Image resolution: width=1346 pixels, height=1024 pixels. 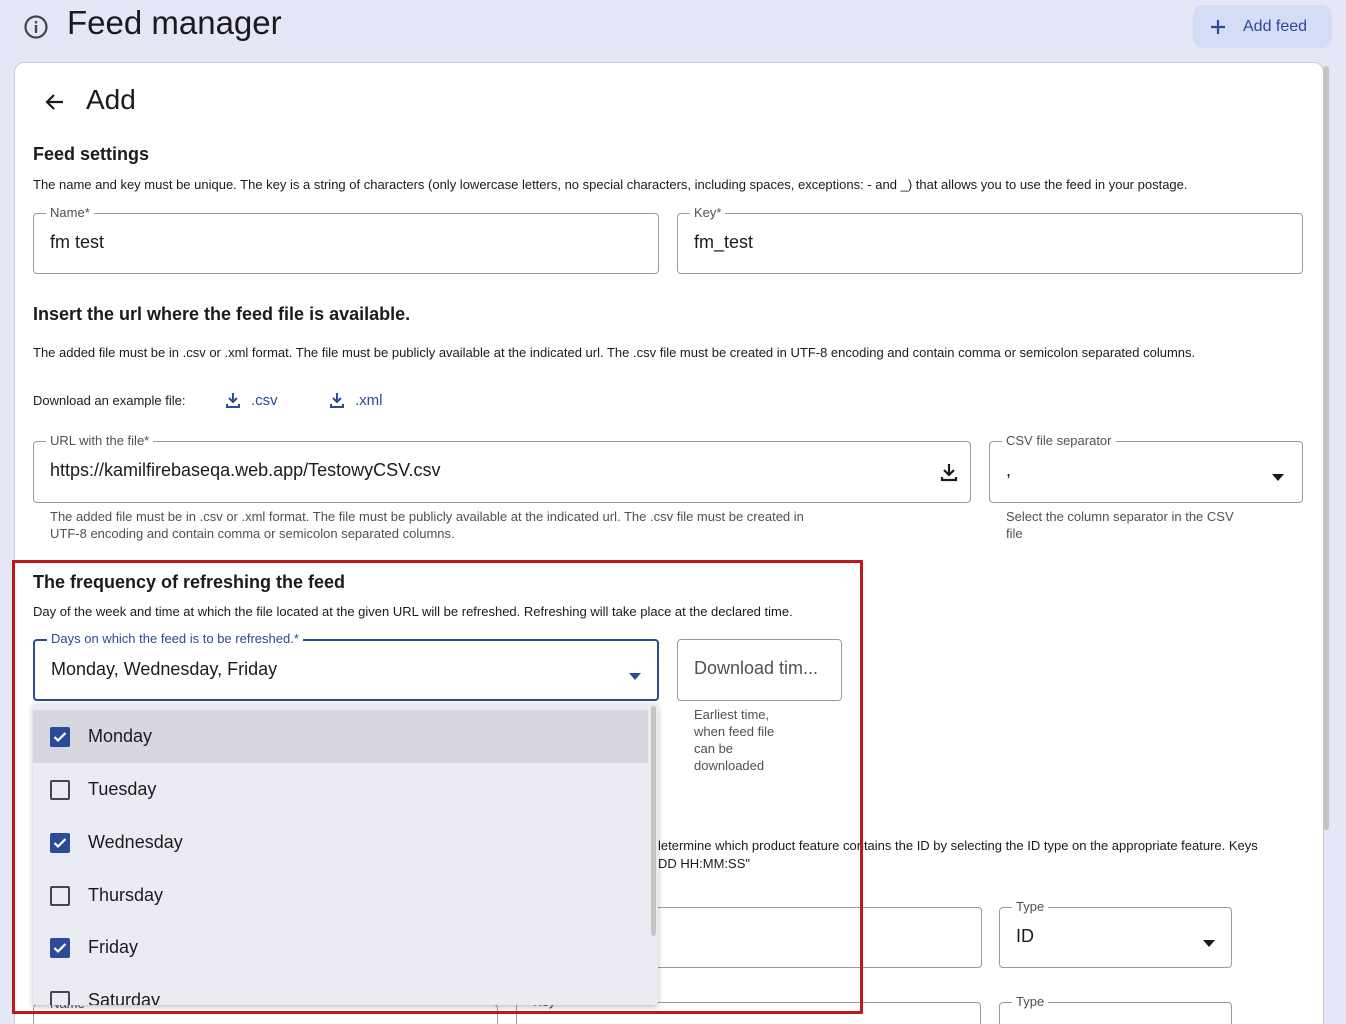 I want to click on example-file-label: Download an example file:, so click(x=109, y=400).